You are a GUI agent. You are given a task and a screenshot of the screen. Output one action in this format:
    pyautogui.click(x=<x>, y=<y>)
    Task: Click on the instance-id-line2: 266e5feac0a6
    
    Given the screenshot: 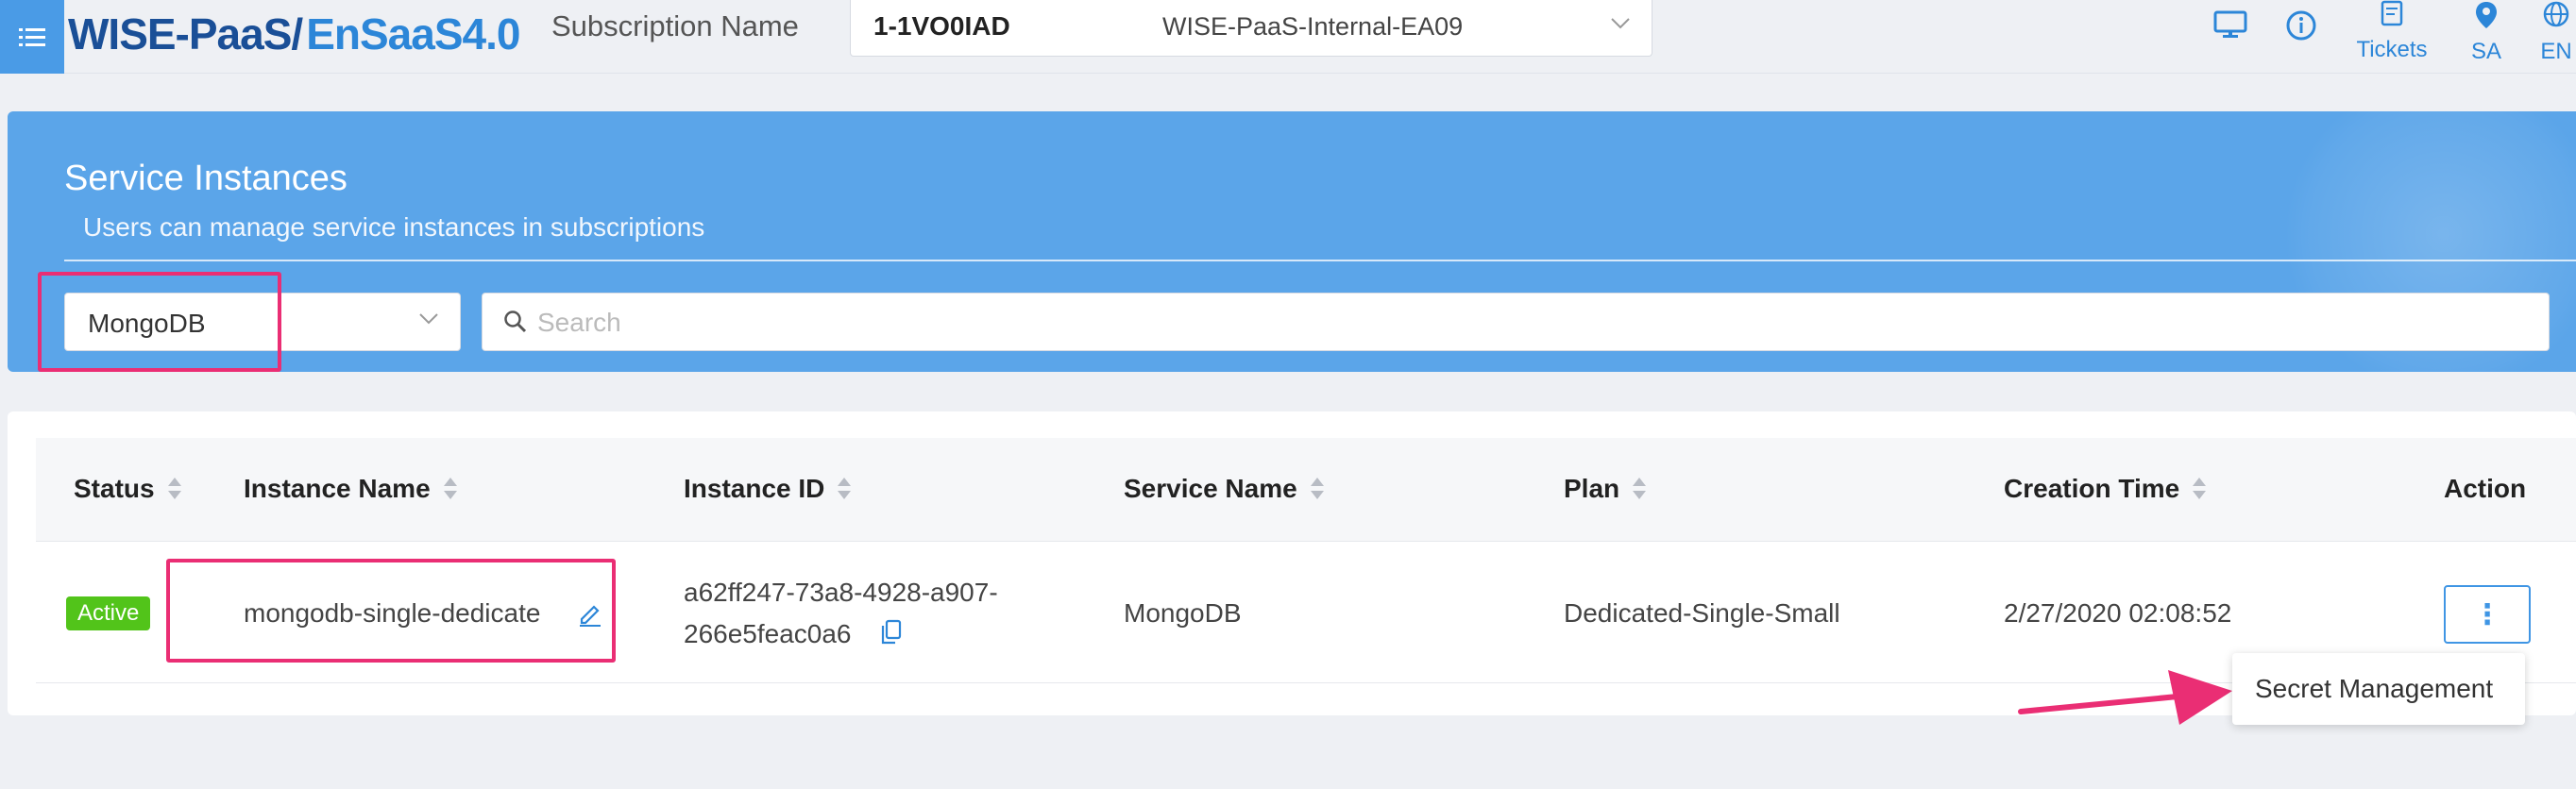 What is the action you would take?
    pyautogui.click(x=768, y=633)
    